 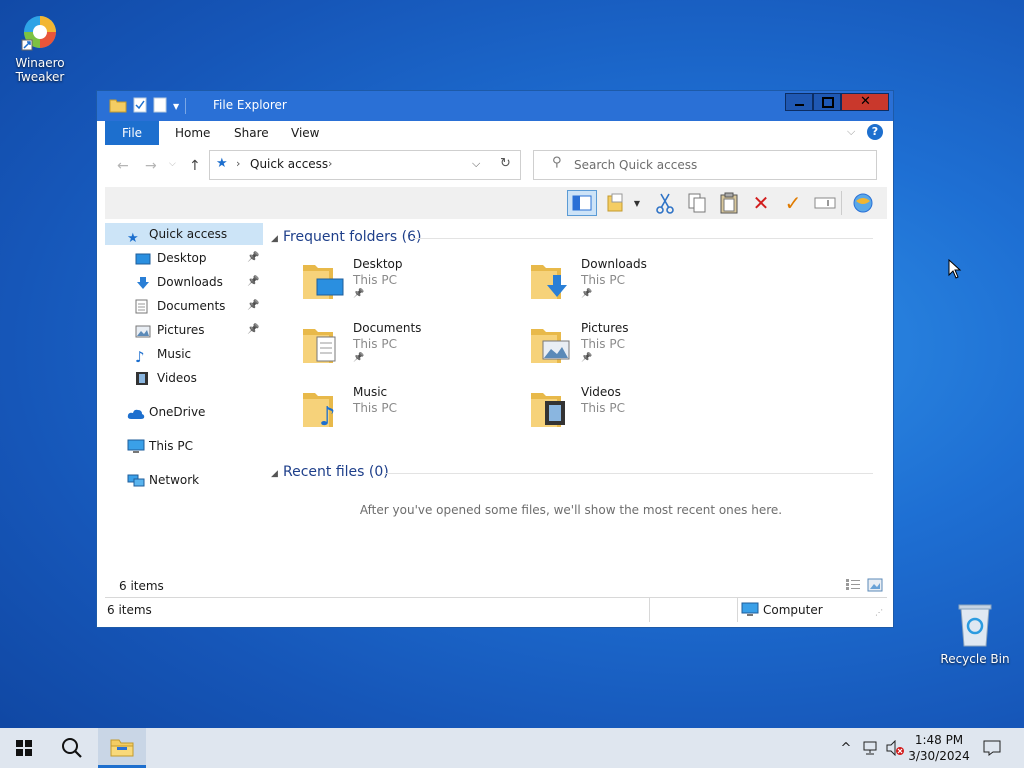 I want to click on status-divider, so click(x=737, y=610).